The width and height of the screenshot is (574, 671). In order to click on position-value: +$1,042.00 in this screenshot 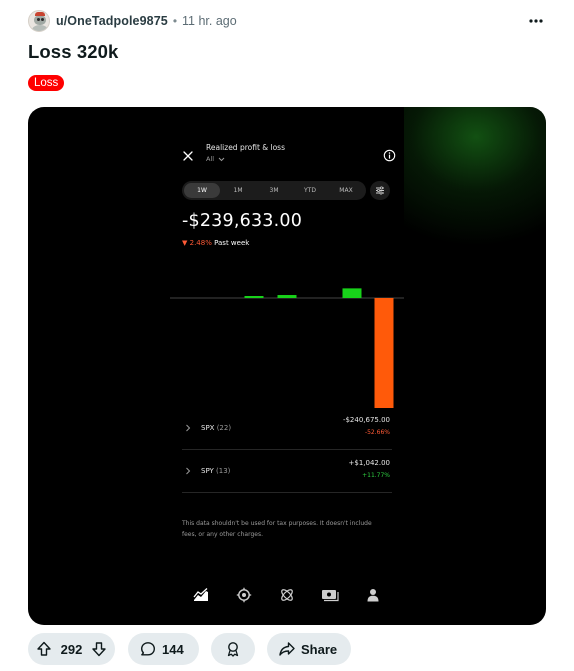, I will do `click(369, 463)`.